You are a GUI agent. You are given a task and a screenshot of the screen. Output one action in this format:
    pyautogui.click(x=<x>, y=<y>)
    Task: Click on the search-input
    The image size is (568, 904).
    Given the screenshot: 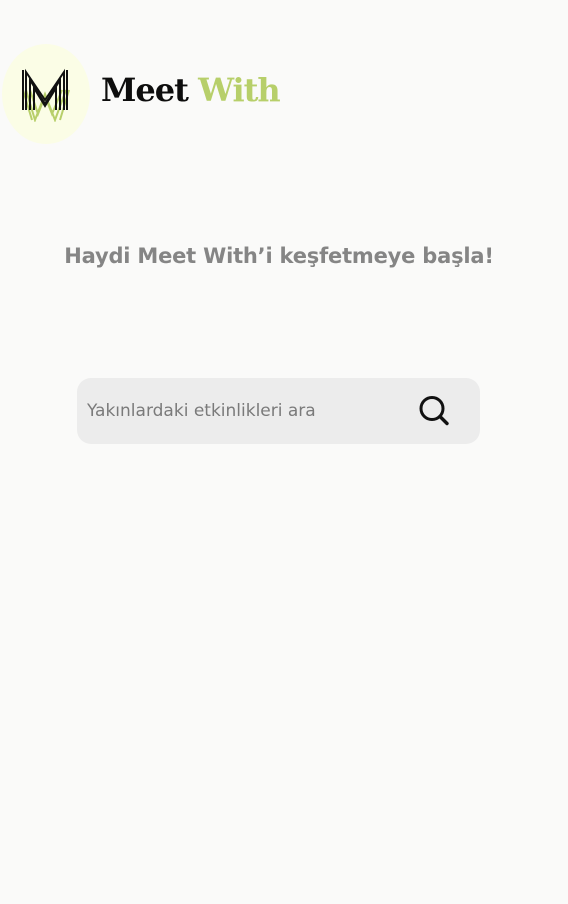 What is the action you would take?
    pyautogui.click(x=247, y=411)
    